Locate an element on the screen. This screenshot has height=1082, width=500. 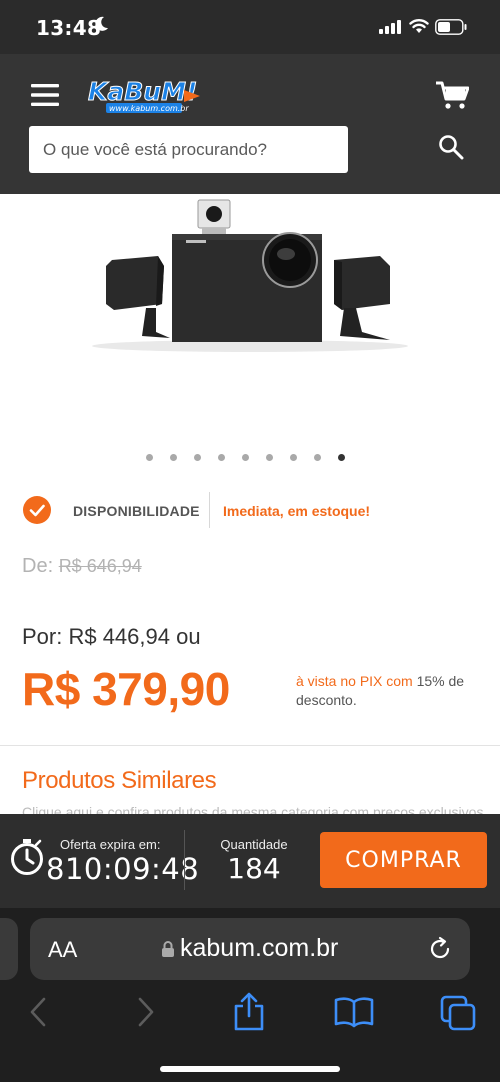
svg-text: www.kabum.com.br is located at coordinates (149, 108).